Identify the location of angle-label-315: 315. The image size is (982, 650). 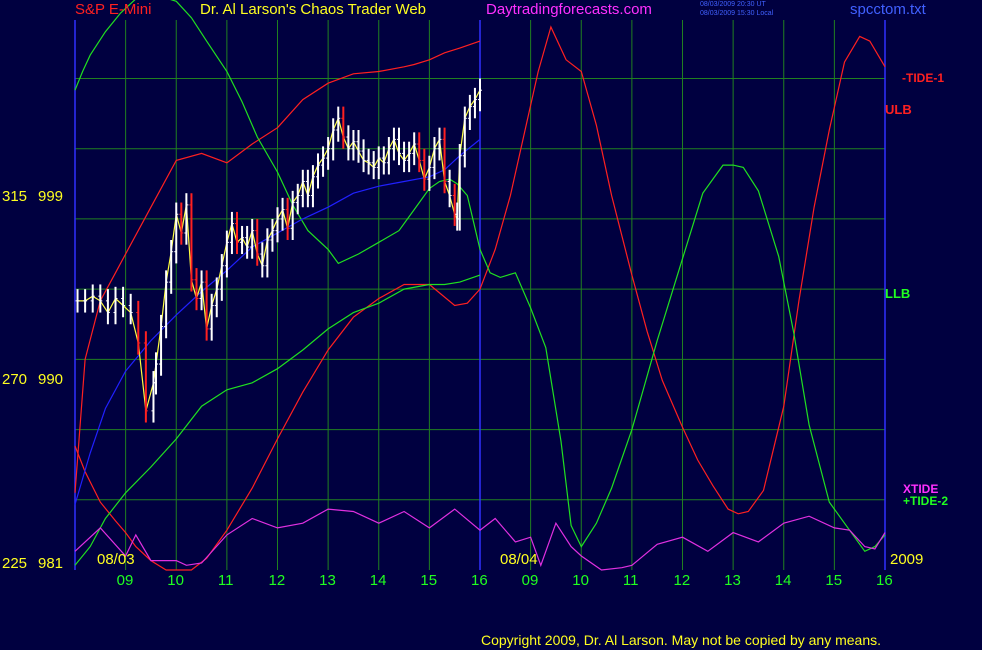
(15, 196).